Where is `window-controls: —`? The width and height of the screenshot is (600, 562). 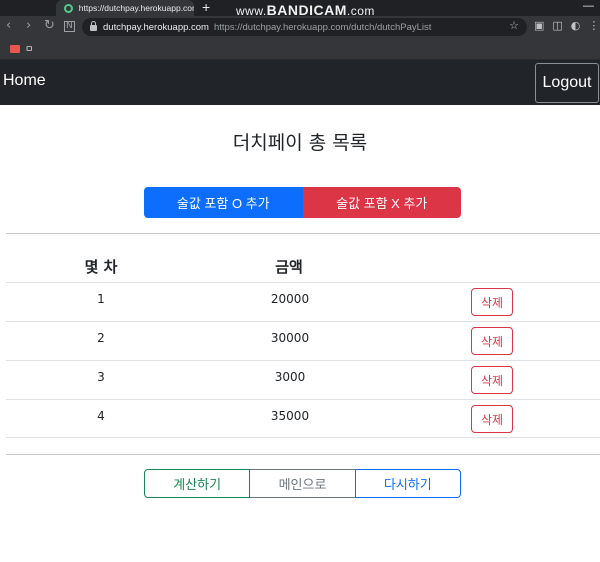
window-controls: — is located at coordinates (588, 6).